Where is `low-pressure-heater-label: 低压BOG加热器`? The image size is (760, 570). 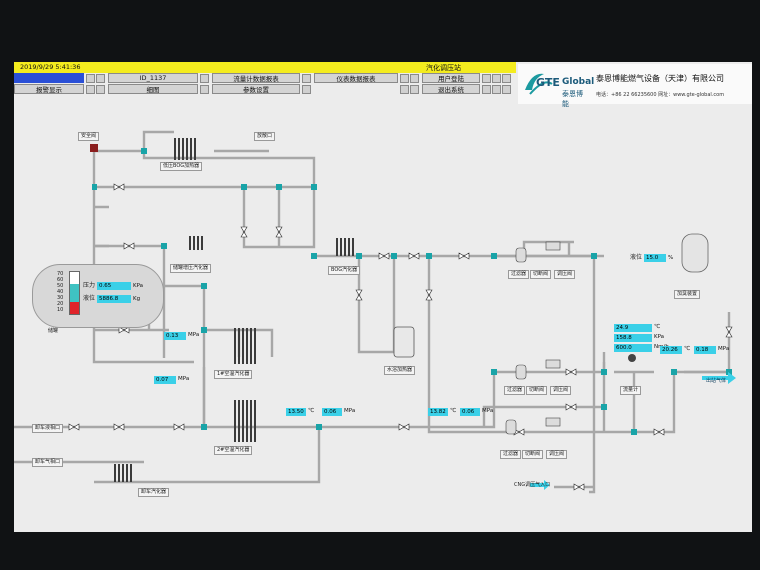 low-pressure-heater-label: 低压BOG加热器 is located at coordinates (181, 166).